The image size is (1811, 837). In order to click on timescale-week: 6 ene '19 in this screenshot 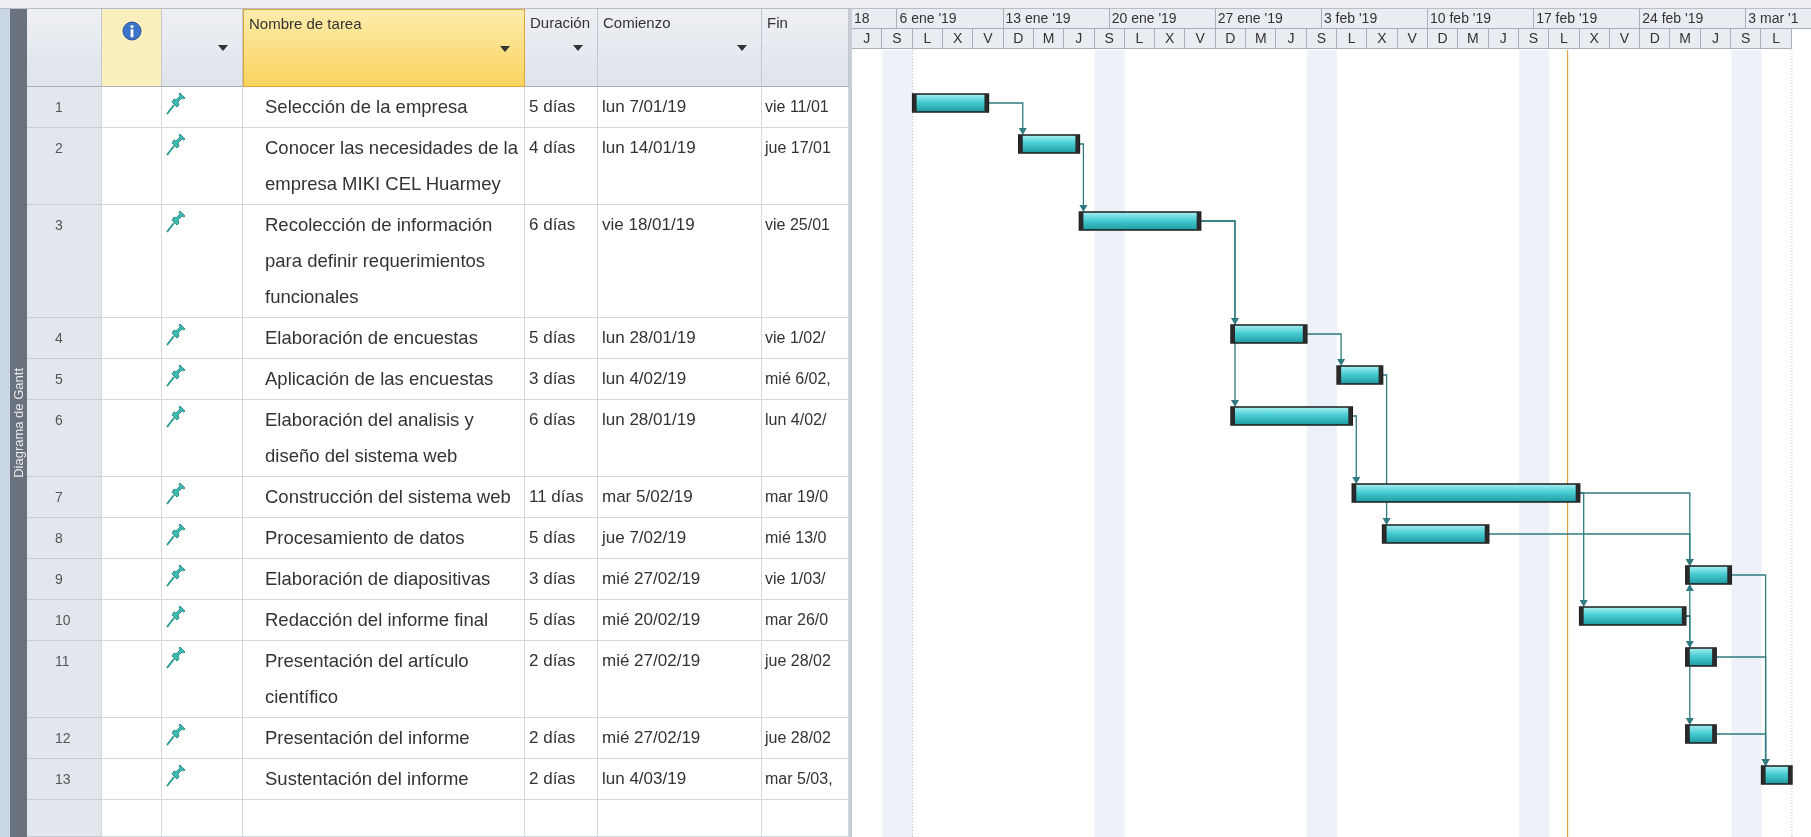, I will do `click(950, 19)`.